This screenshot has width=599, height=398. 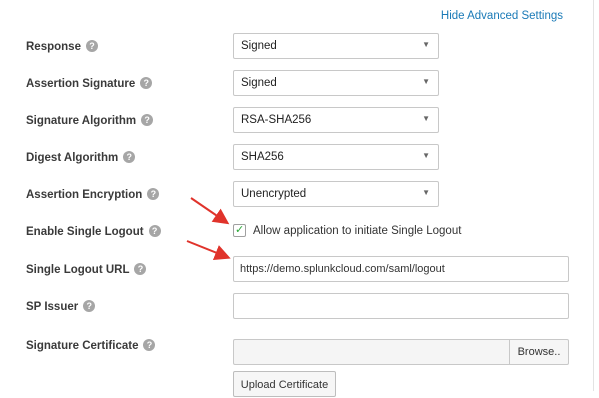 I want to click on enable-single-logout-label: Enable Single Logout?, so click(x=93, y=231).